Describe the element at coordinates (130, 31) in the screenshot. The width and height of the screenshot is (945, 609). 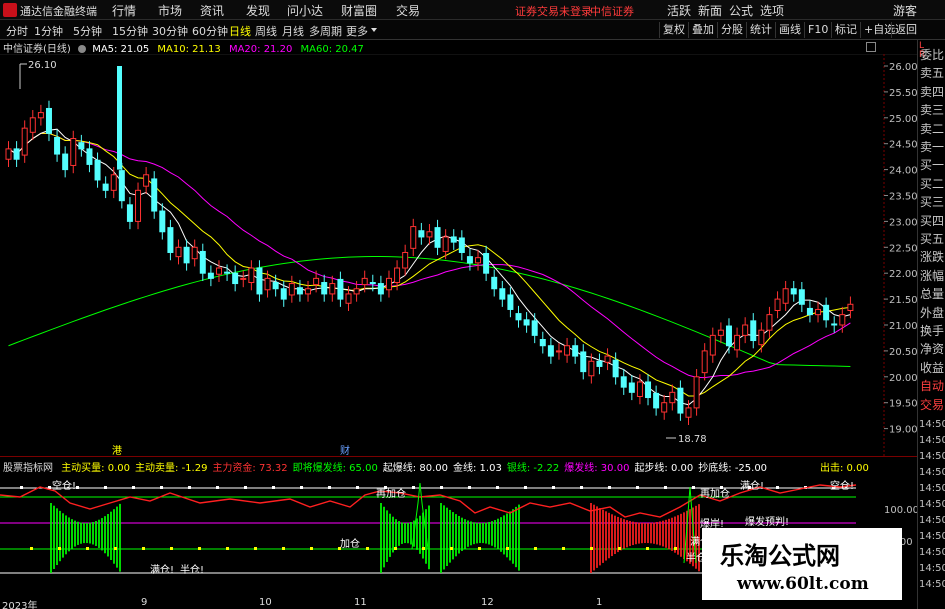
I see `period-button-15min: 15分钟` at that location.